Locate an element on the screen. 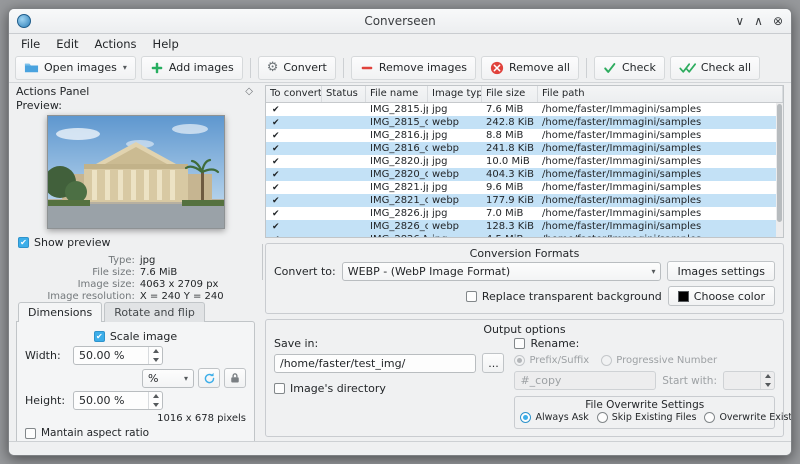  menu-file: File is located at coordinates (30, 44).